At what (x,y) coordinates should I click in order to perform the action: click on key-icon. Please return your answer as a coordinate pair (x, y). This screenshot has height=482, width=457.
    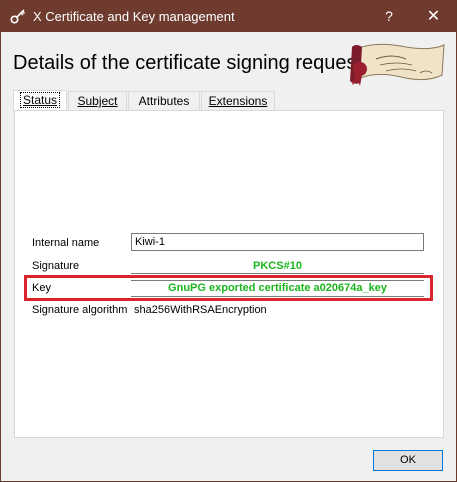
    Looking at the image, I should click on (17, 16).